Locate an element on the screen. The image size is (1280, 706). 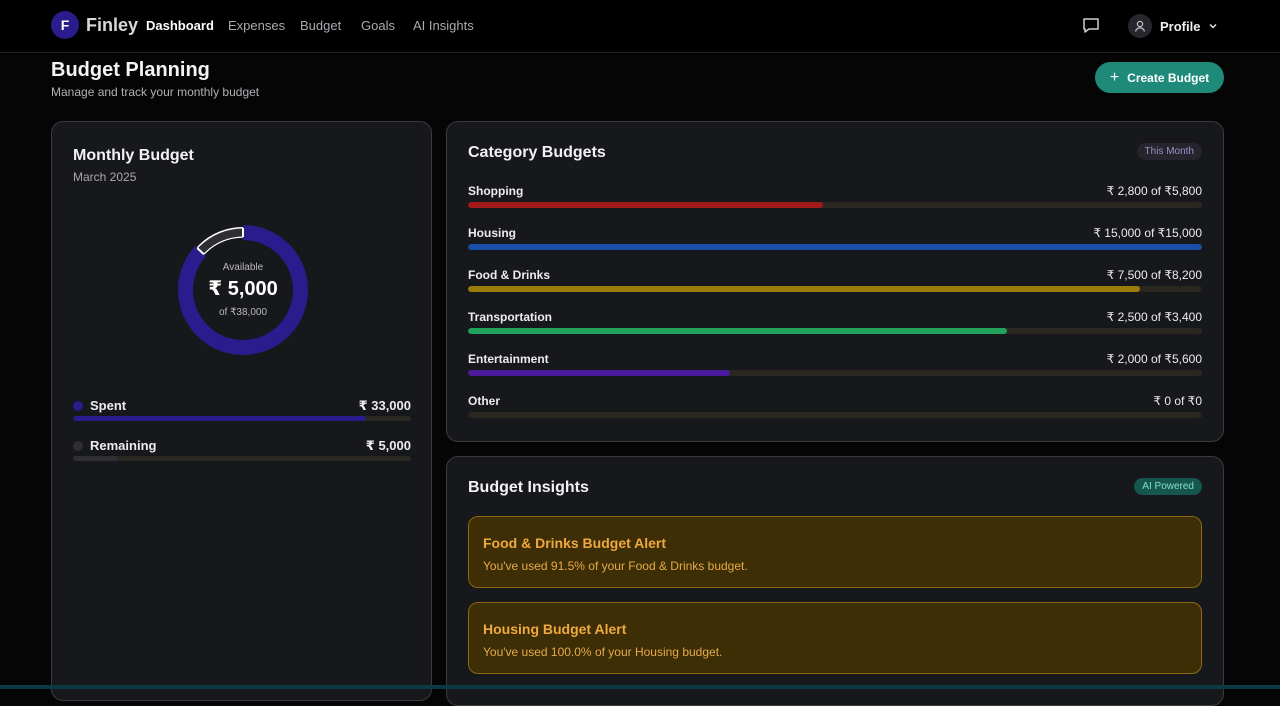
spent-dot is located at coordinates (78, 406).